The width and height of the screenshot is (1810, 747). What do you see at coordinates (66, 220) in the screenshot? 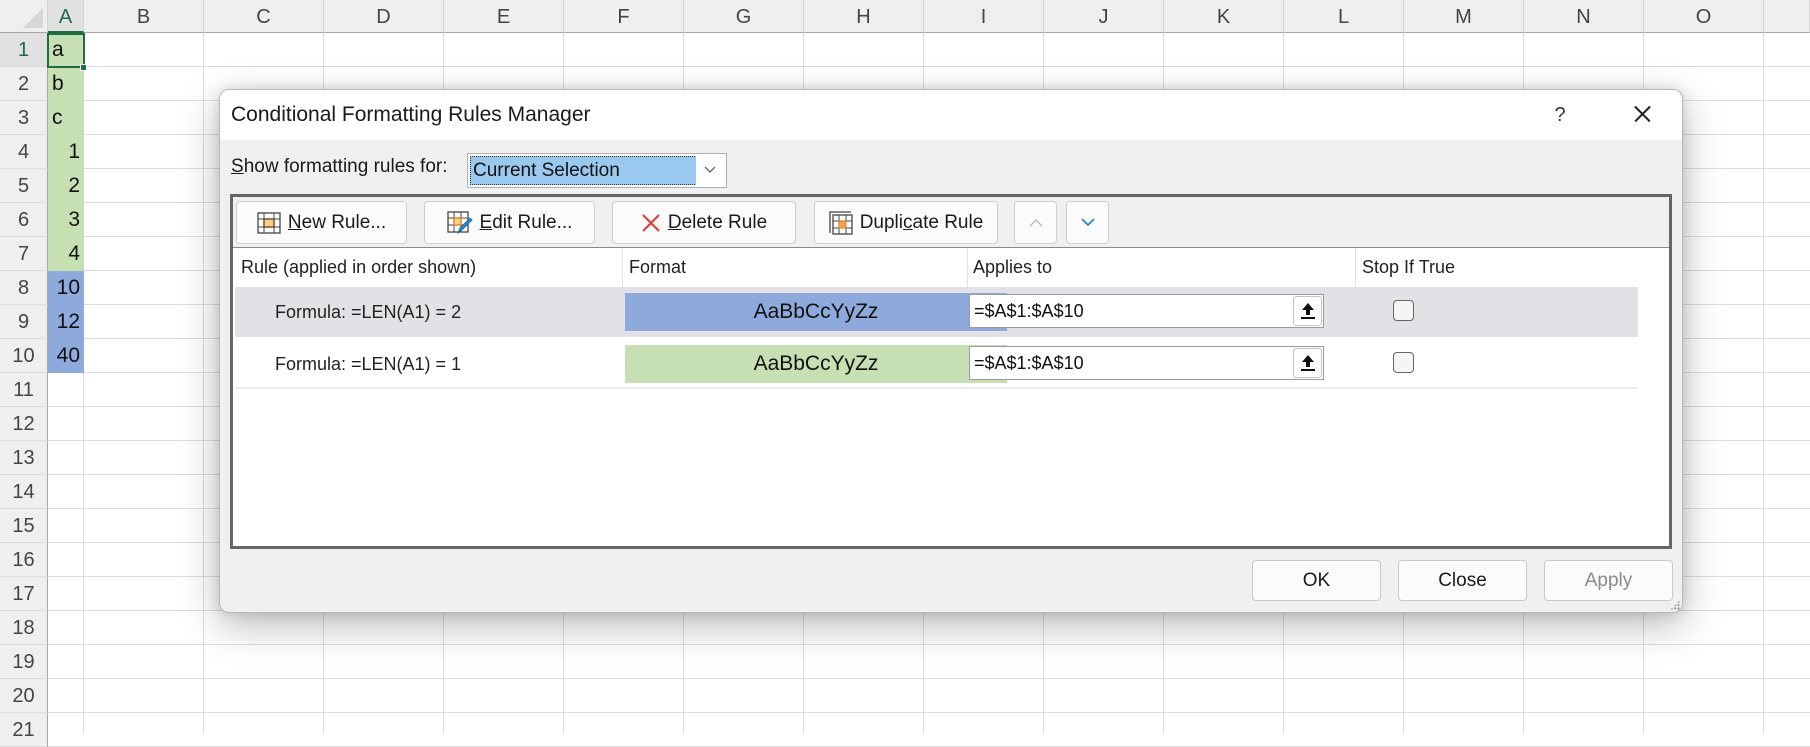
I see `cell-a6: 3` at bounding box center [66, 220].